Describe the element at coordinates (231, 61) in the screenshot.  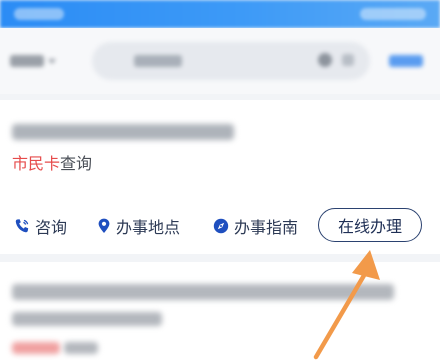
I see `search-input` at that location.